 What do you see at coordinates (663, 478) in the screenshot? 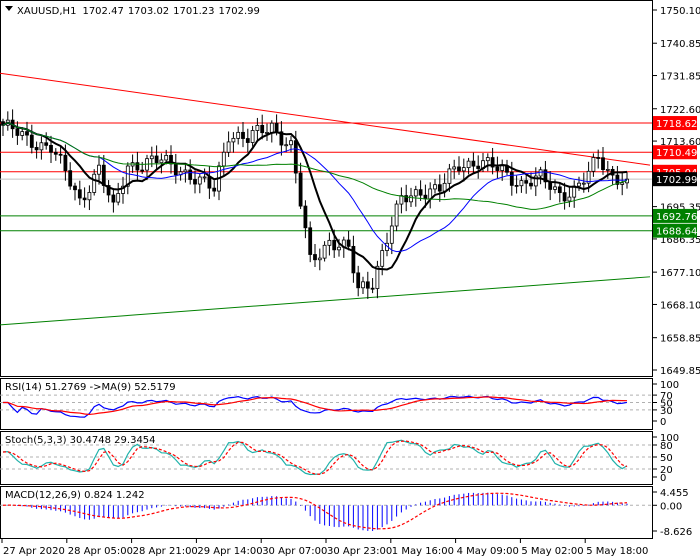
I see `axis-tick-label: 0` at bounding box center [663, 478].